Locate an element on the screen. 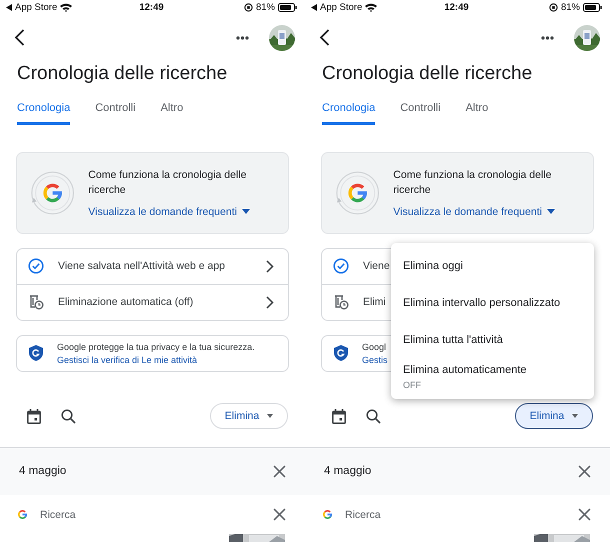 The height and width of the screenshot is (542, 610). menu-item: Elimina tutta l'attività is located at coordinates (492, 339).